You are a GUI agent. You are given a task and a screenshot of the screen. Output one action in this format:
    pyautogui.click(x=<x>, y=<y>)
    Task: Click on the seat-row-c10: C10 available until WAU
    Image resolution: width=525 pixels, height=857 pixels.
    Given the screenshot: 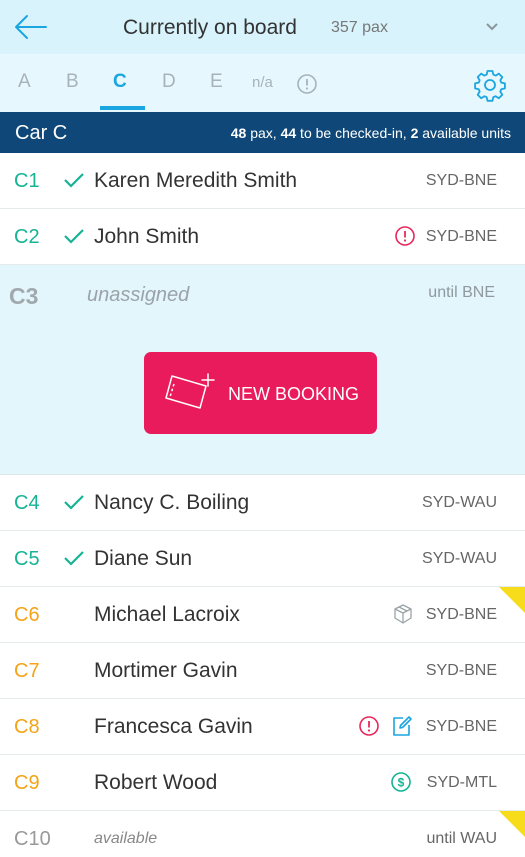 What is the action you would take?
    pyautogui.click(x=262, y=834)
    